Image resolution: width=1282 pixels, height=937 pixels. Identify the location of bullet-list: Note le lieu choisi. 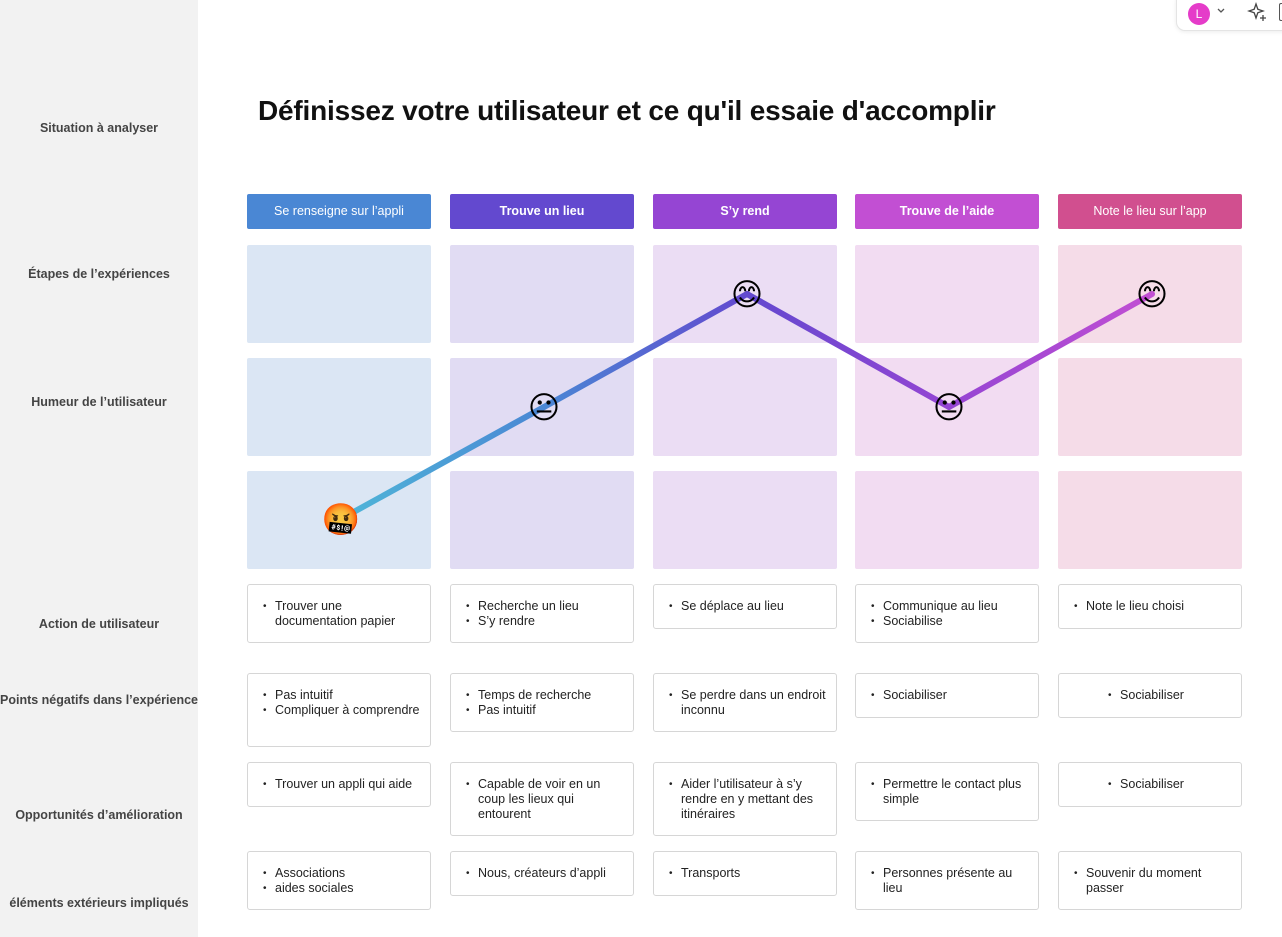
(1152, 606).